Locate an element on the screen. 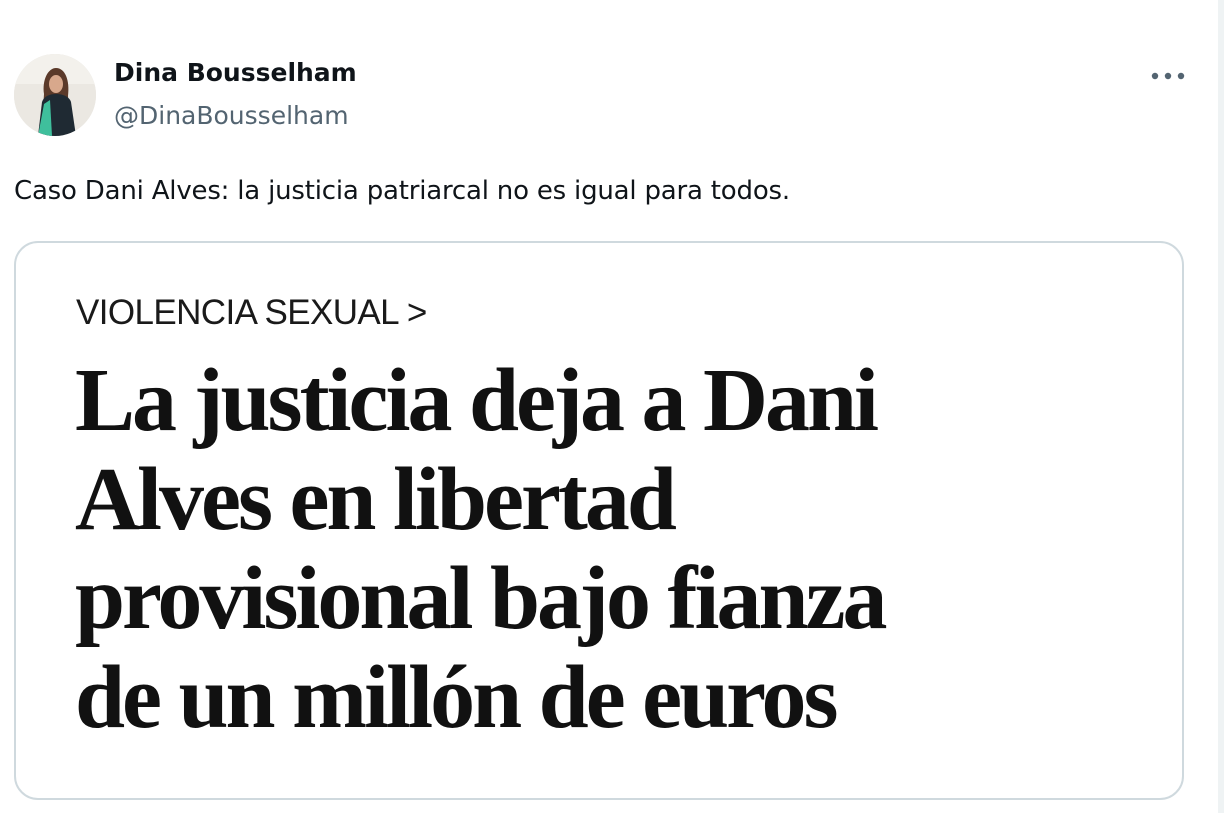  headline-line: La justicia deja a Dani is located at coordinates (477, 400).